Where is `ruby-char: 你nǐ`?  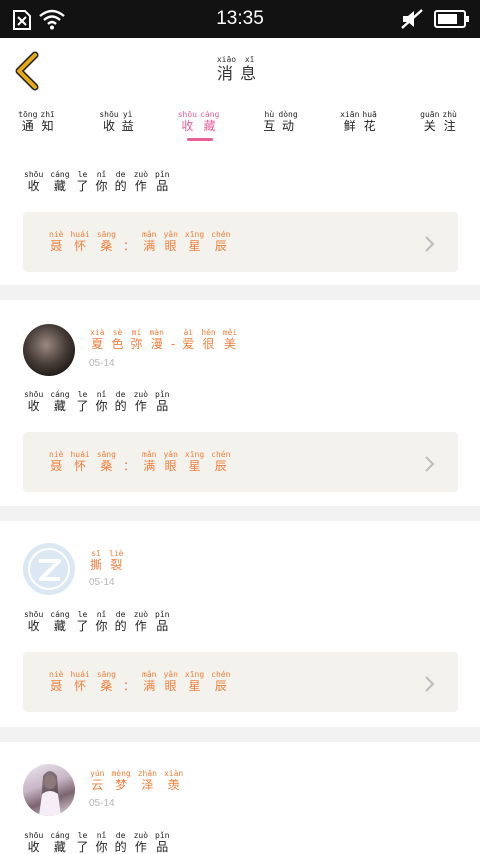 ruby-char: 你nǐ is located at coordinates (101, 621).